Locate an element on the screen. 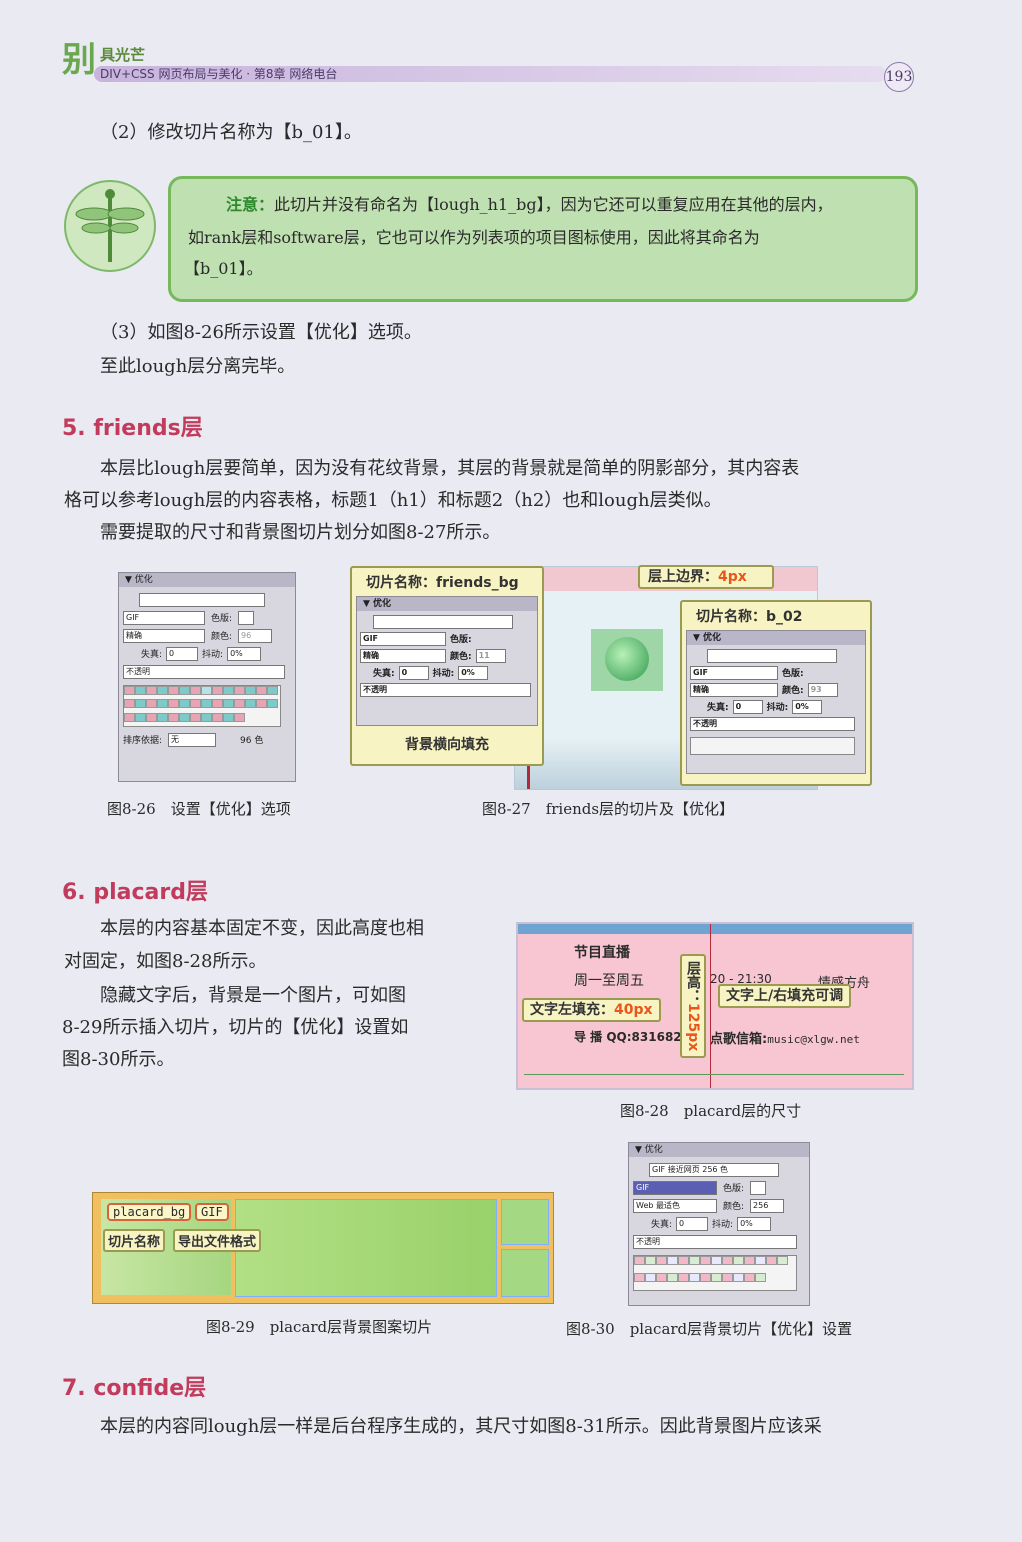  layer-top-border-callout: 层上边界：4px is located at coordinates (706, 577).